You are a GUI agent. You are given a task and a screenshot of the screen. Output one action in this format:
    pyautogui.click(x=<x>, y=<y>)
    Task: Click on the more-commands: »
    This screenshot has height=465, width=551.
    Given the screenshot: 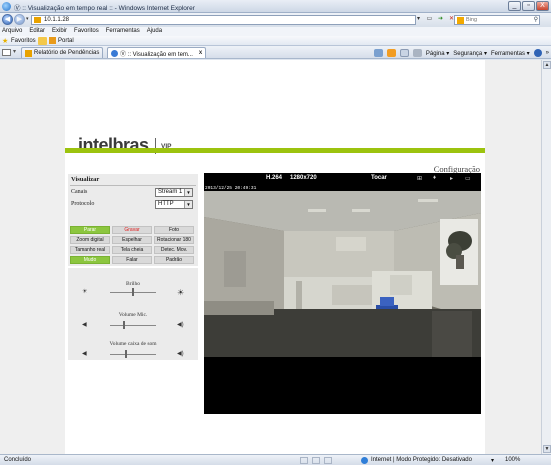 What is the action you would take?
    pyautogui.click(x=547, y=53)
    